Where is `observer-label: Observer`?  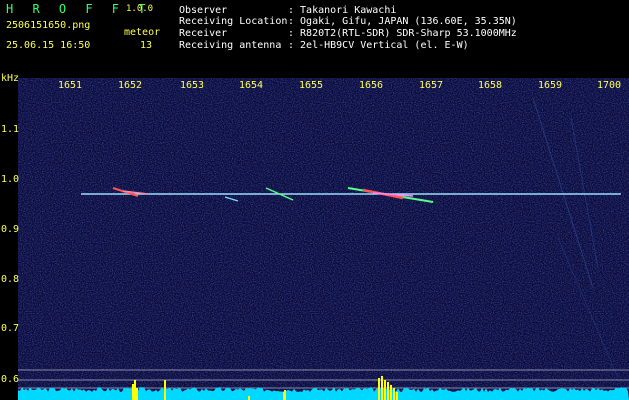 observer-label: Observer is located at coordinates (203, 10).